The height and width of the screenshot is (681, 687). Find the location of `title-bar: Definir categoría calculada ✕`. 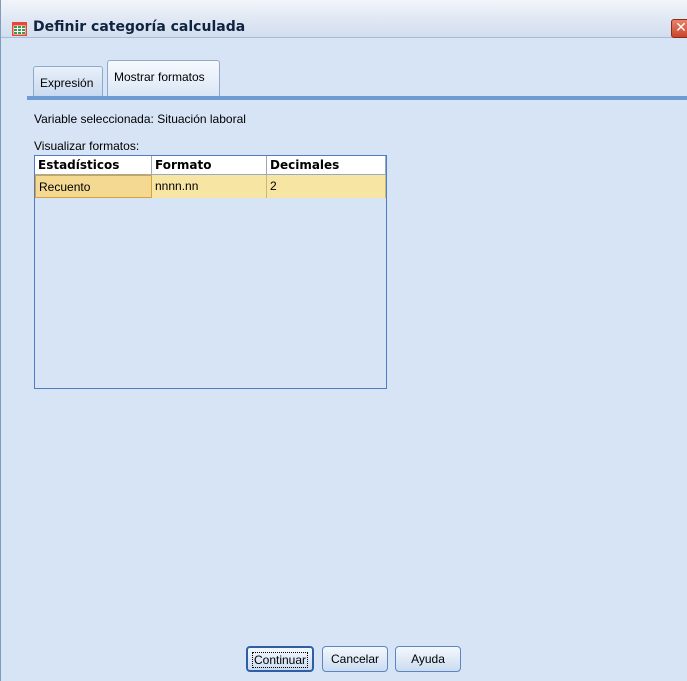

title-bar: Definir categoría calculada ✕ is located at coordinates (344, 19).